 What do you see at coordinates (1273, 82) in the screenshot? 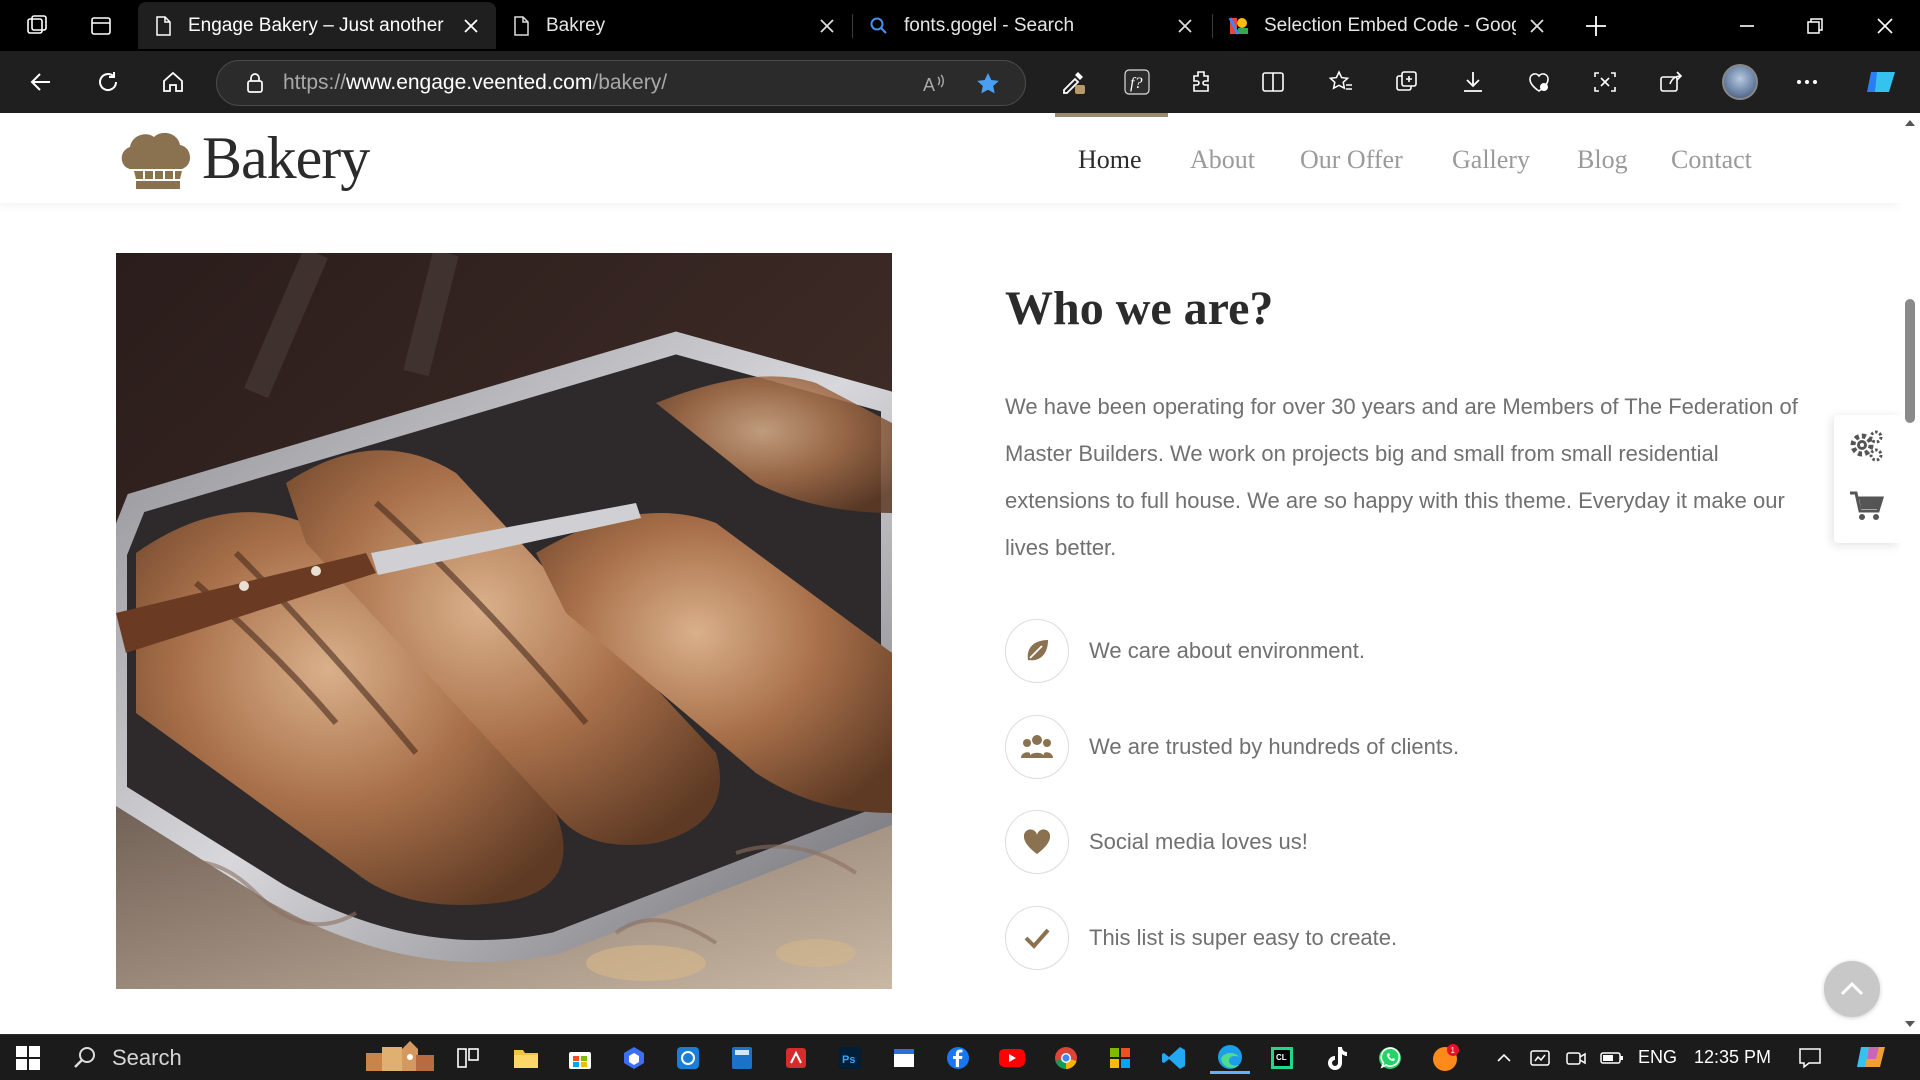
I see `split-screen-icon` at bounding box center [1273, 82].